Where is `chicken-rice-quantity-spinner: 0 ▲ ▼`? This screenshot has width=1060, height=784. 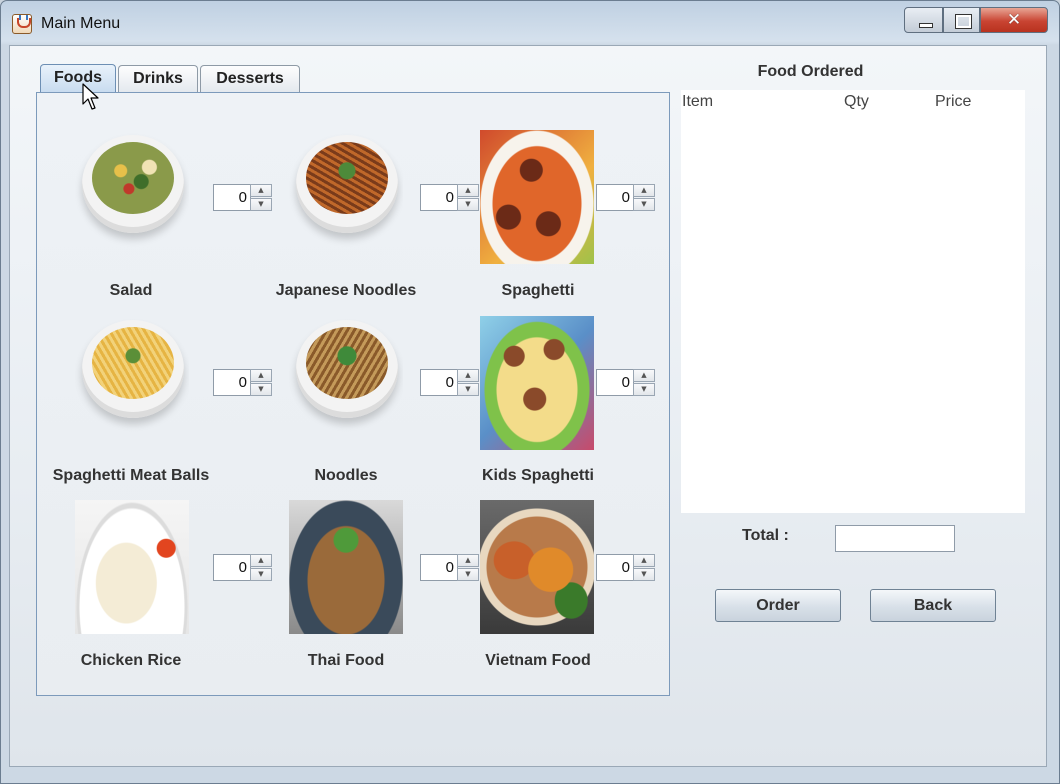 chicken-rice-quantity-spinner: 0 ▲ ▼ is located at coordinates (242, 567).